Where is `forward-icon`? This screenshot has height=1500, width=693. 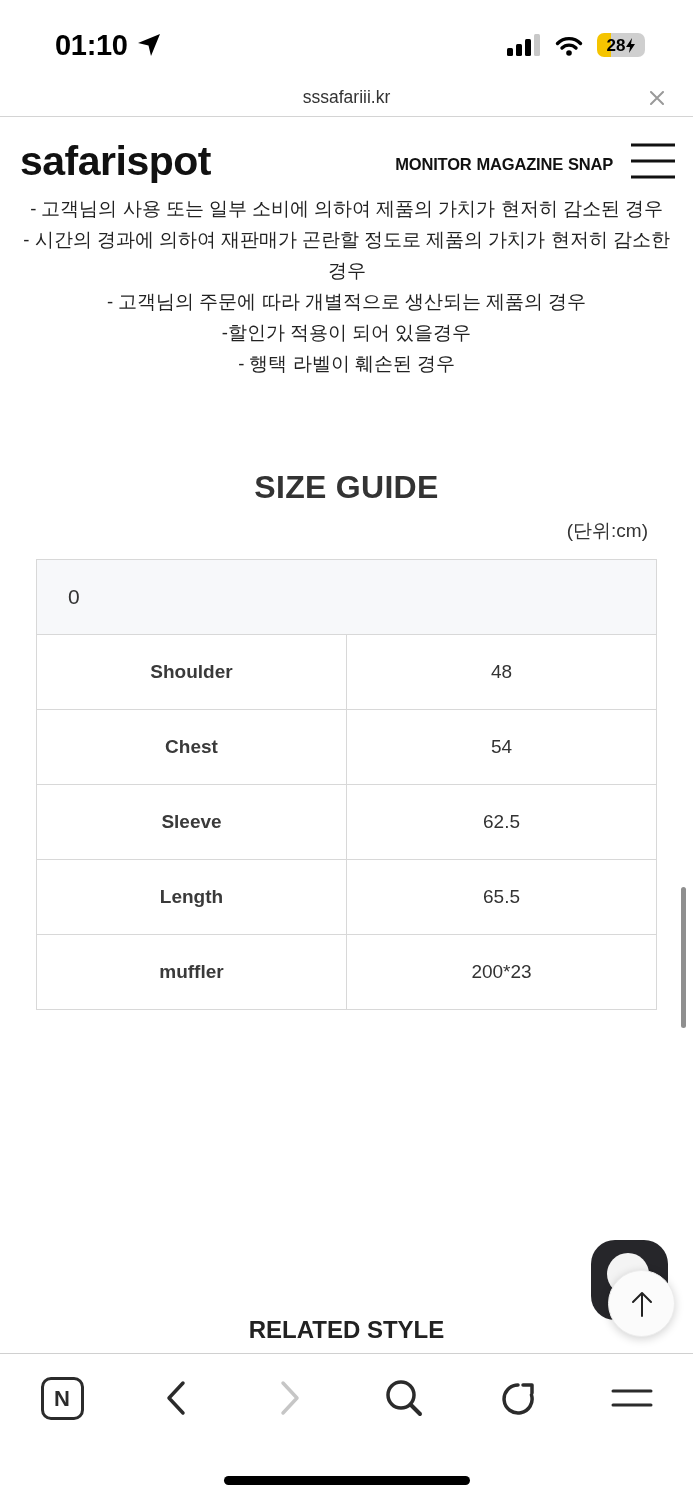
forward-icon is located at coordinates (290, 1398).